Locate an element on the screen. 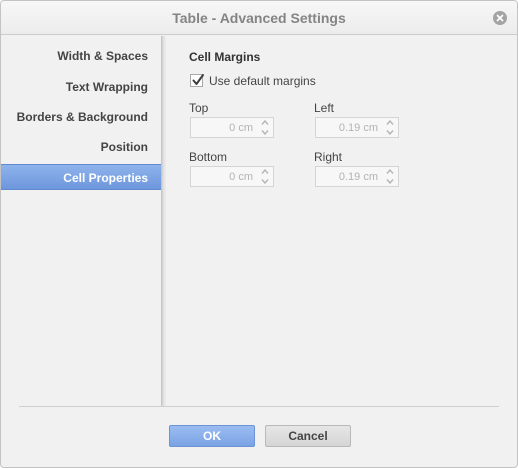 This screenshot has width=518, height=468. close-button is located at coordinates (500, 18).